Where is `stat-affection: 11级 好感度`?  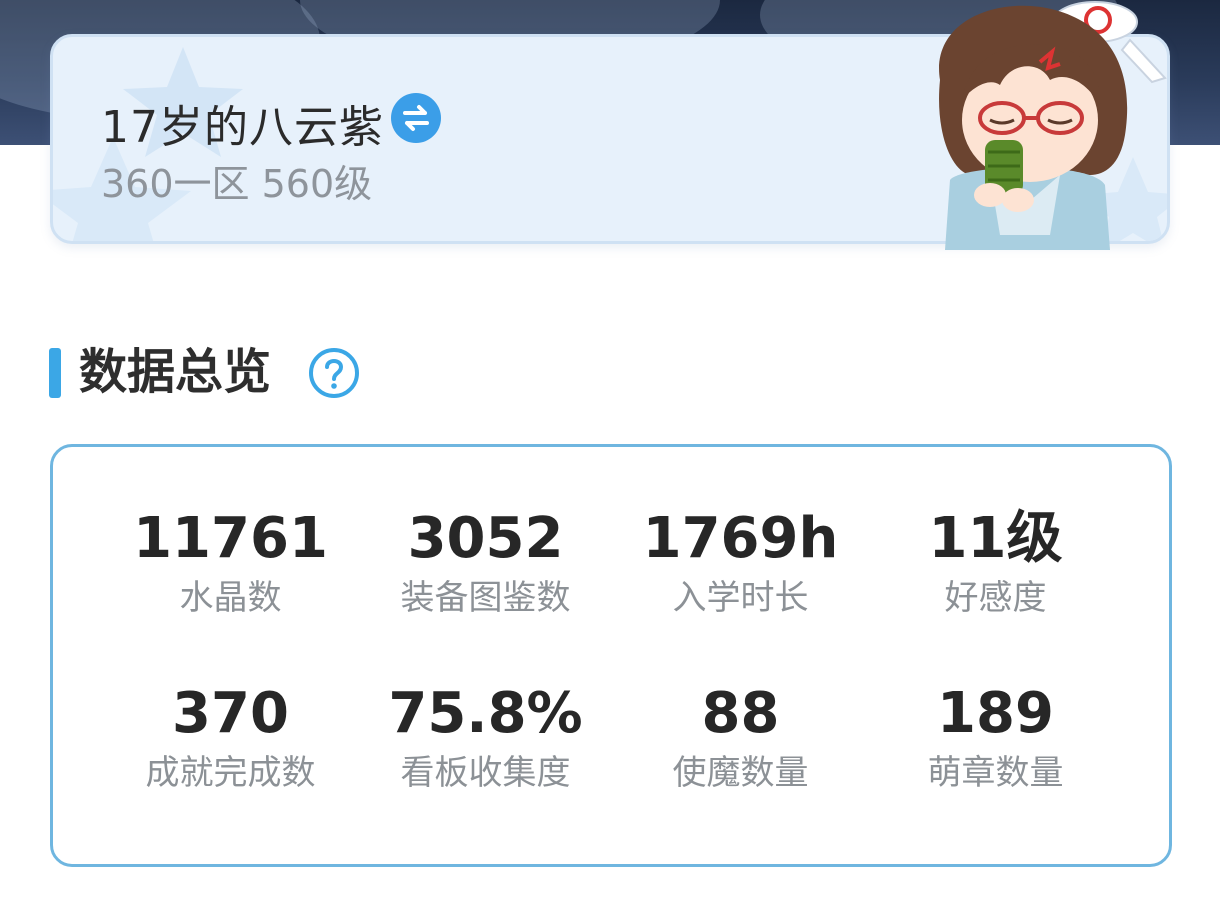
stat-affection: 11级 好感度 is located at coordinates (995, 564).